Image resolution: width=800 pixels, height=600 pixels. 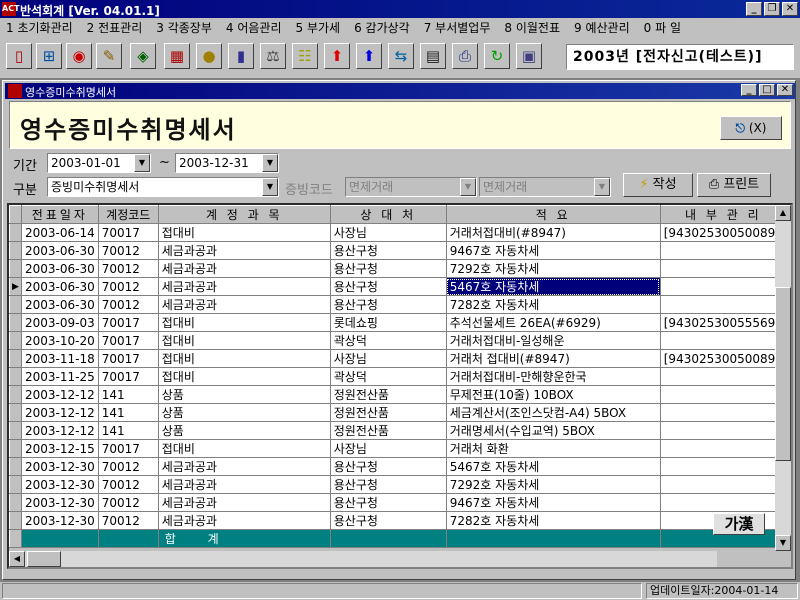 What do you see at coordinates (739, 524) in the screenshot?
I see `ime-indicator: 가漢` at bounding box center [739, 524].